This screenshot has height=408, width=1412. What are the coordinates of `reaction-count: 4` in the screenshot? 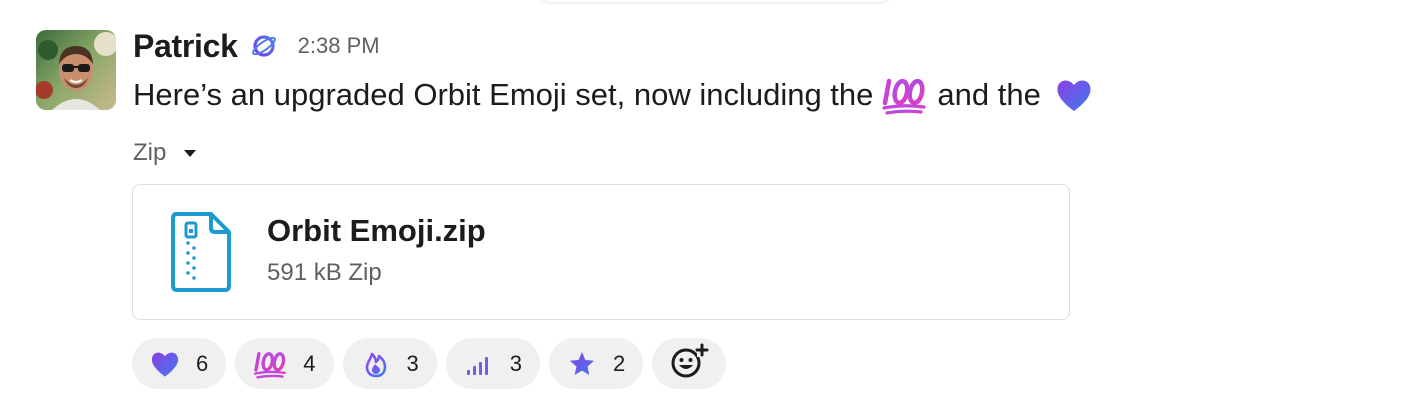 It's located at (309, 363).